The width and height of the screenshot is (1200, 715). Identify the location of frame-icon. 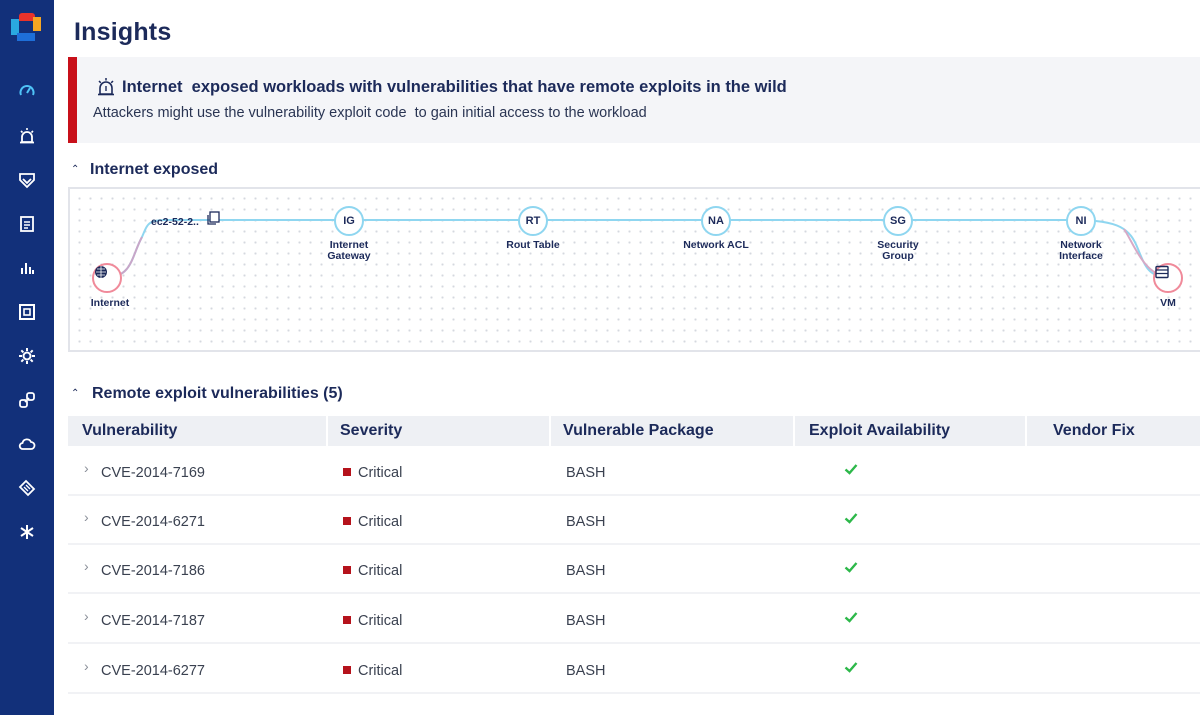
(27, 312).